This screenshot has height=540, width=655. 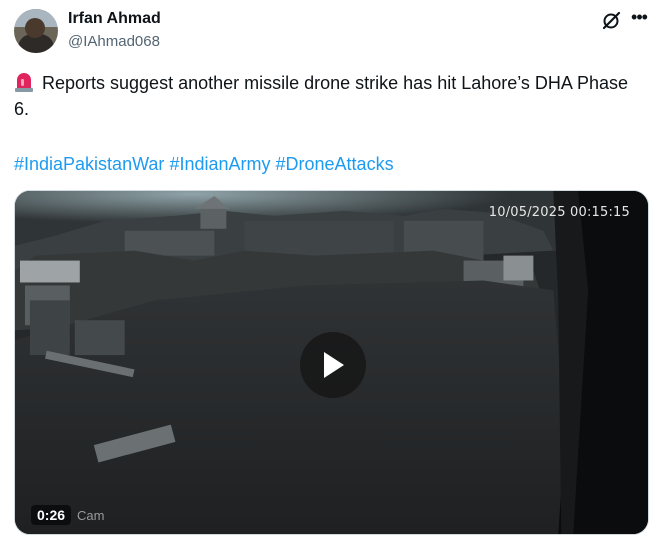 What do you see at coordinates (611, 21) in the screenshot?
I see `grok-icon` at bounding box center [611, 21].